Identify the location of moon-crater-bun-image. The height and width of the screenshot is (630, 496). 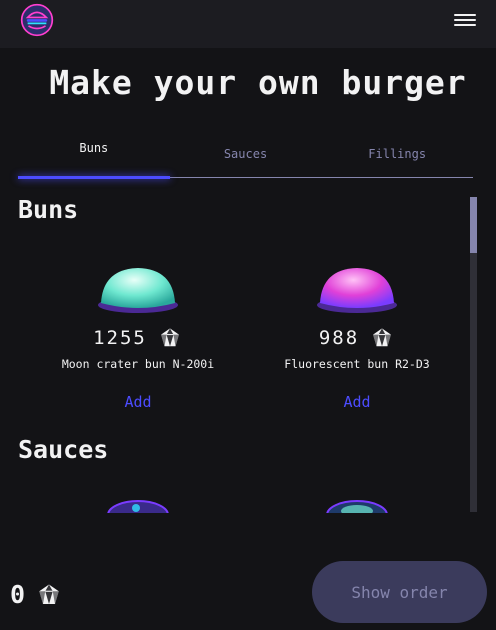
(138, 290).